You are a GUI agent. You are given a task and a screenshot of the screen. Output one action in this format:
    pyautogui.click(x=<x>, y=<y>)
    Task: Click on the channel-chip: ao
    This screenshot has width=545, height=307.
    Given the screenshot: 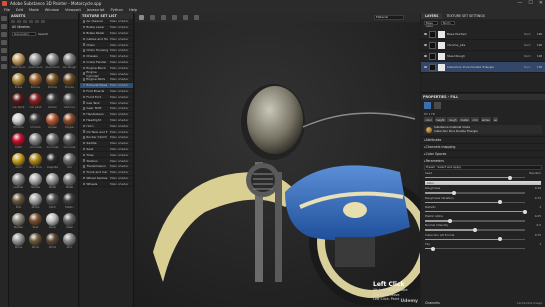 What is the action you would take?
    pyautogui.click(x=495, y=119)
    